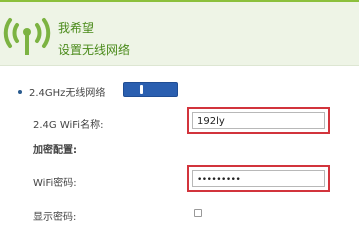 Image resolution: width=359 pixels, height=250 pixels. I want to click on ssid-highlight: 192ly, so click(258, 120).